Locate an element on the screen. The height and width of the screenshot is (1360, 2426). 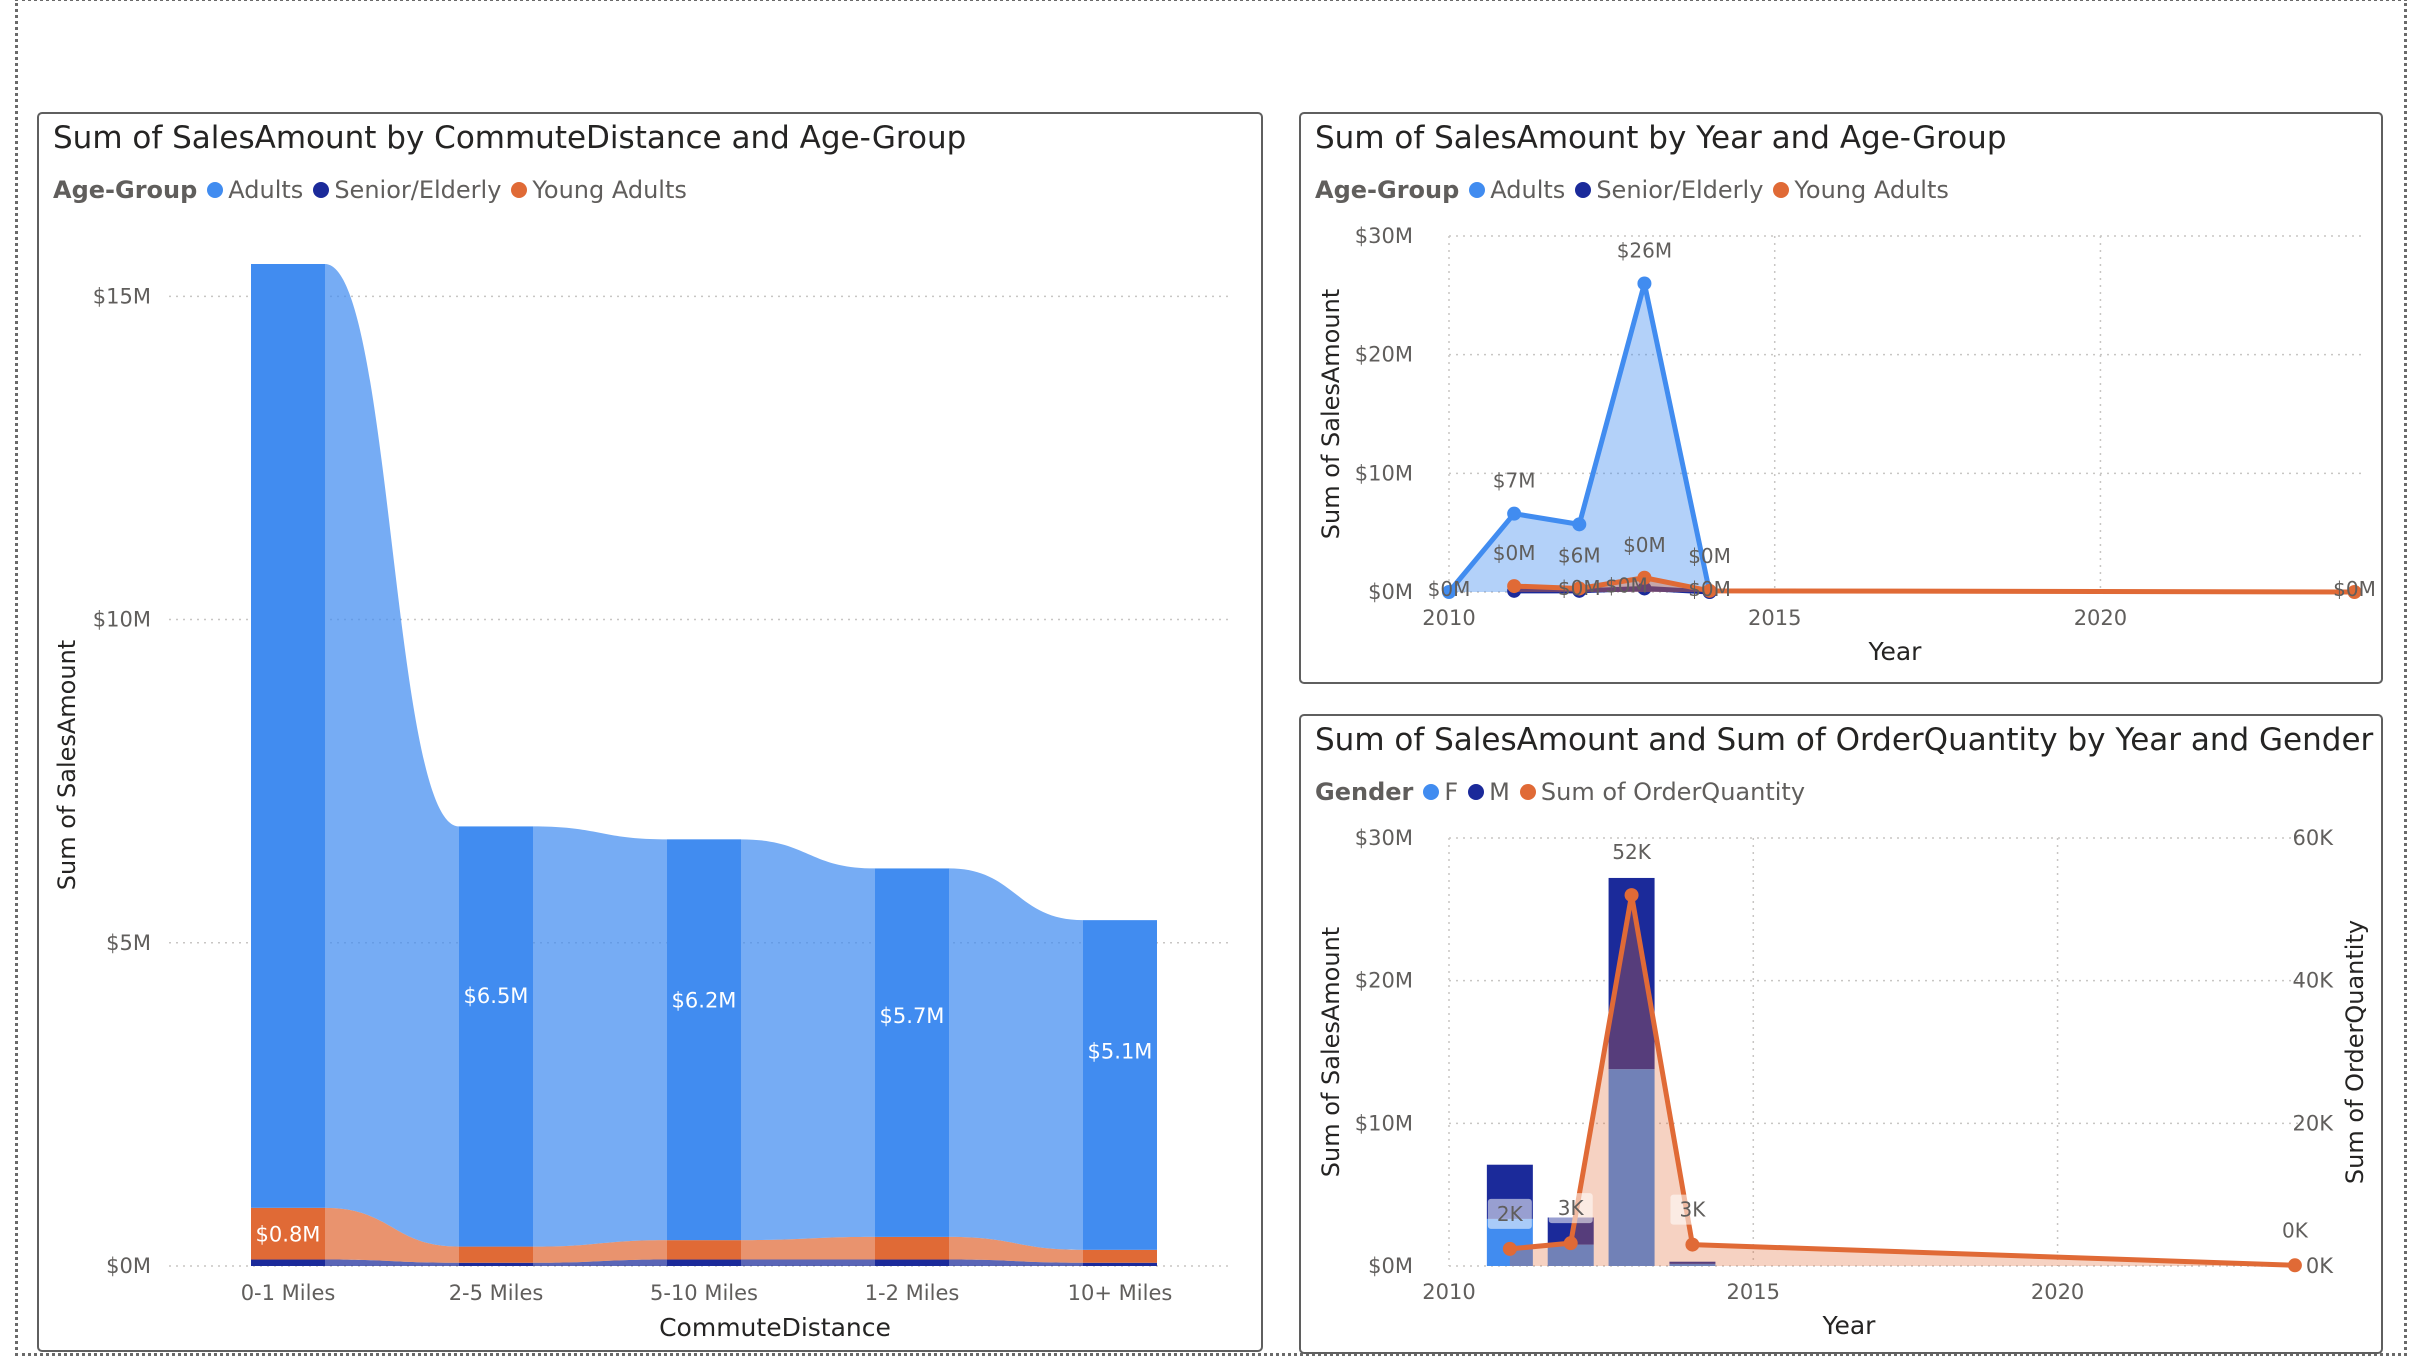
data-label: 0K is located at coordinates (2295, 1230).